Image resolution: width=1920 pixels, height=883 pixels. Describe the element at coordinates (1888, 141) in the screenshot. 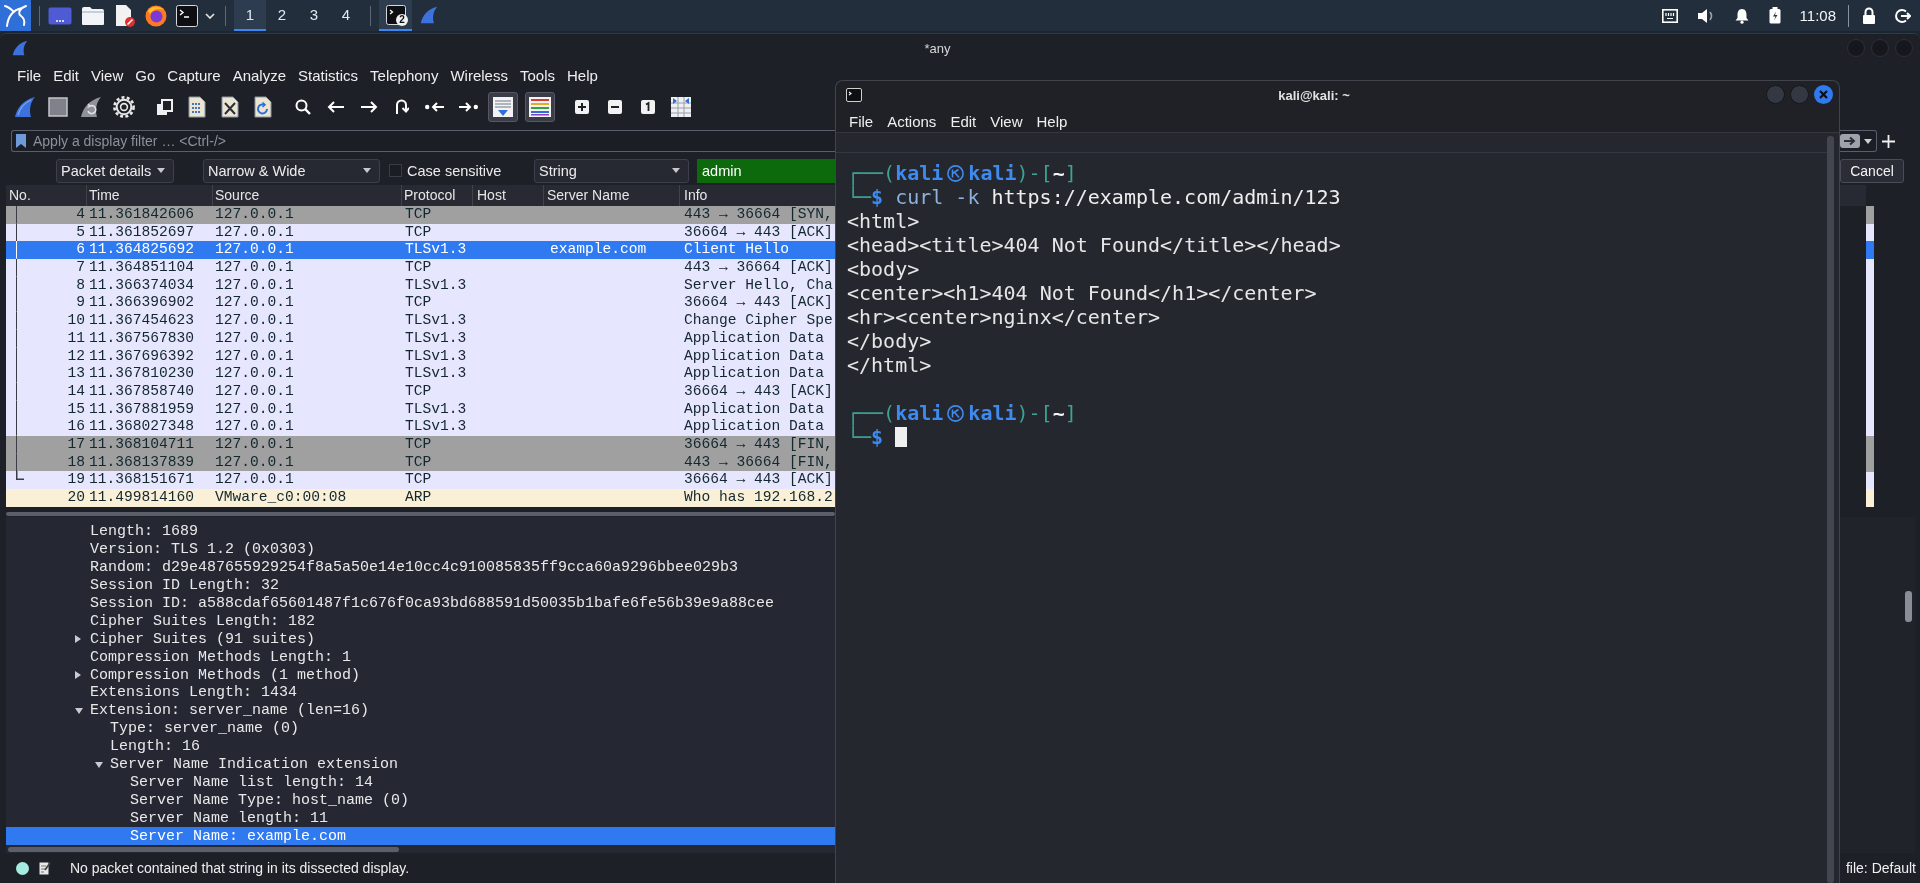

I see `plus-icon` at that location.